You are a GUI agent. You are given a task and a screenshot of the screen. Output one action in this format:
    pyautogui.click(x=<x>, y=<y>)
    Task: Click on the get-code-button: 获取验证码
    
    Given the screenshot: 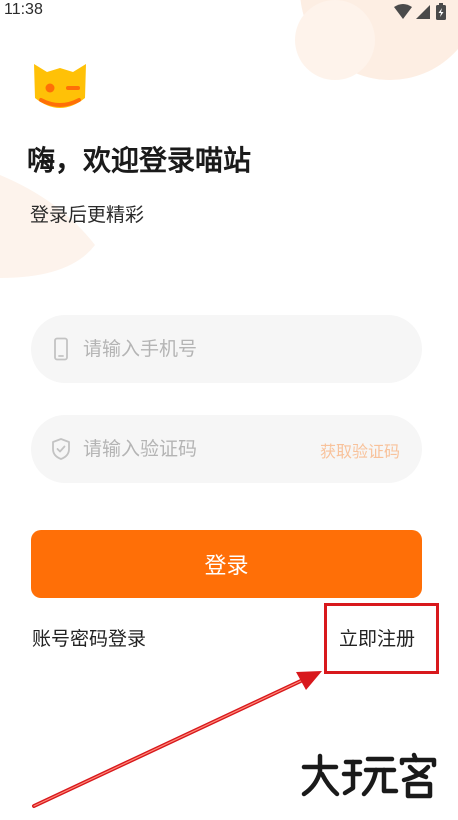 What is the action you would take?
    pyautogui.click(x=360, y=450)
    